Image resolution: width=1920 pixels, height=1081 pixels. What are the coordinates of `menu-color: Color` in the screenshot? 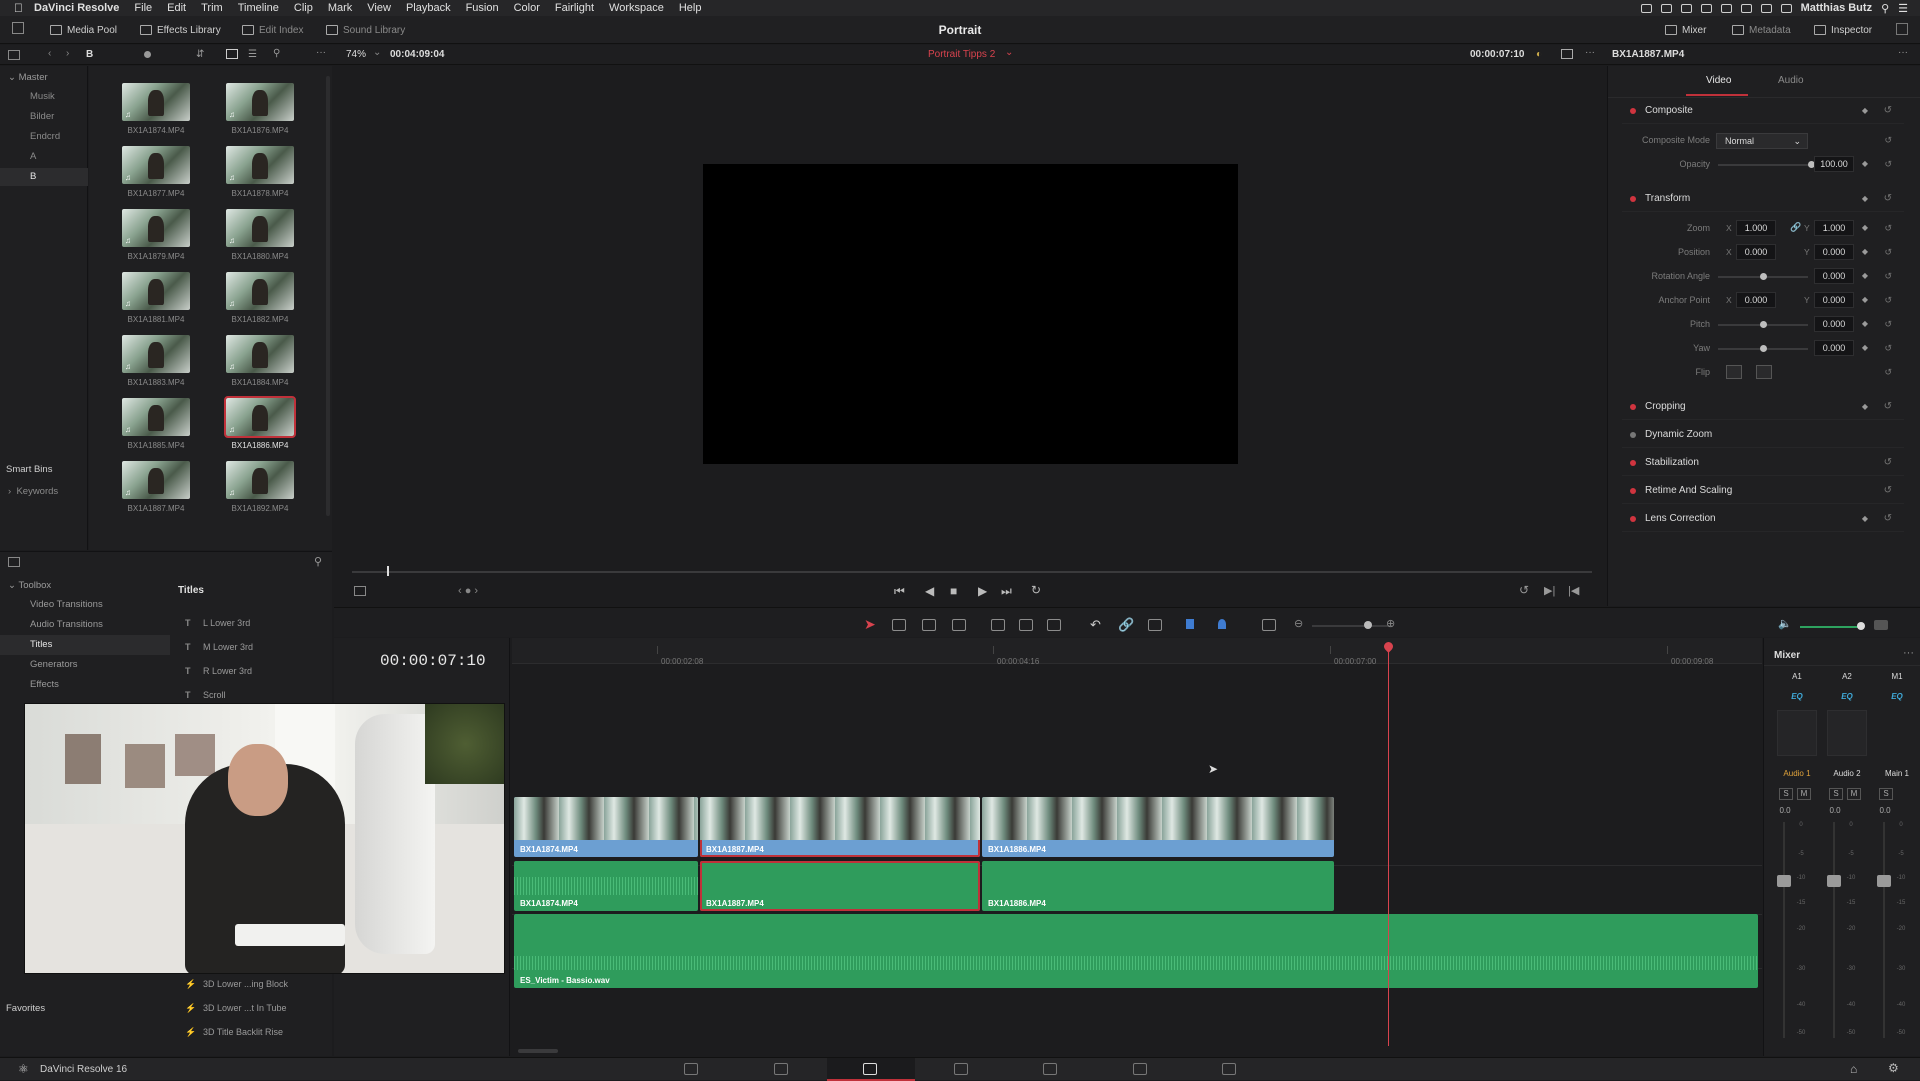 It's located at (527, 8).